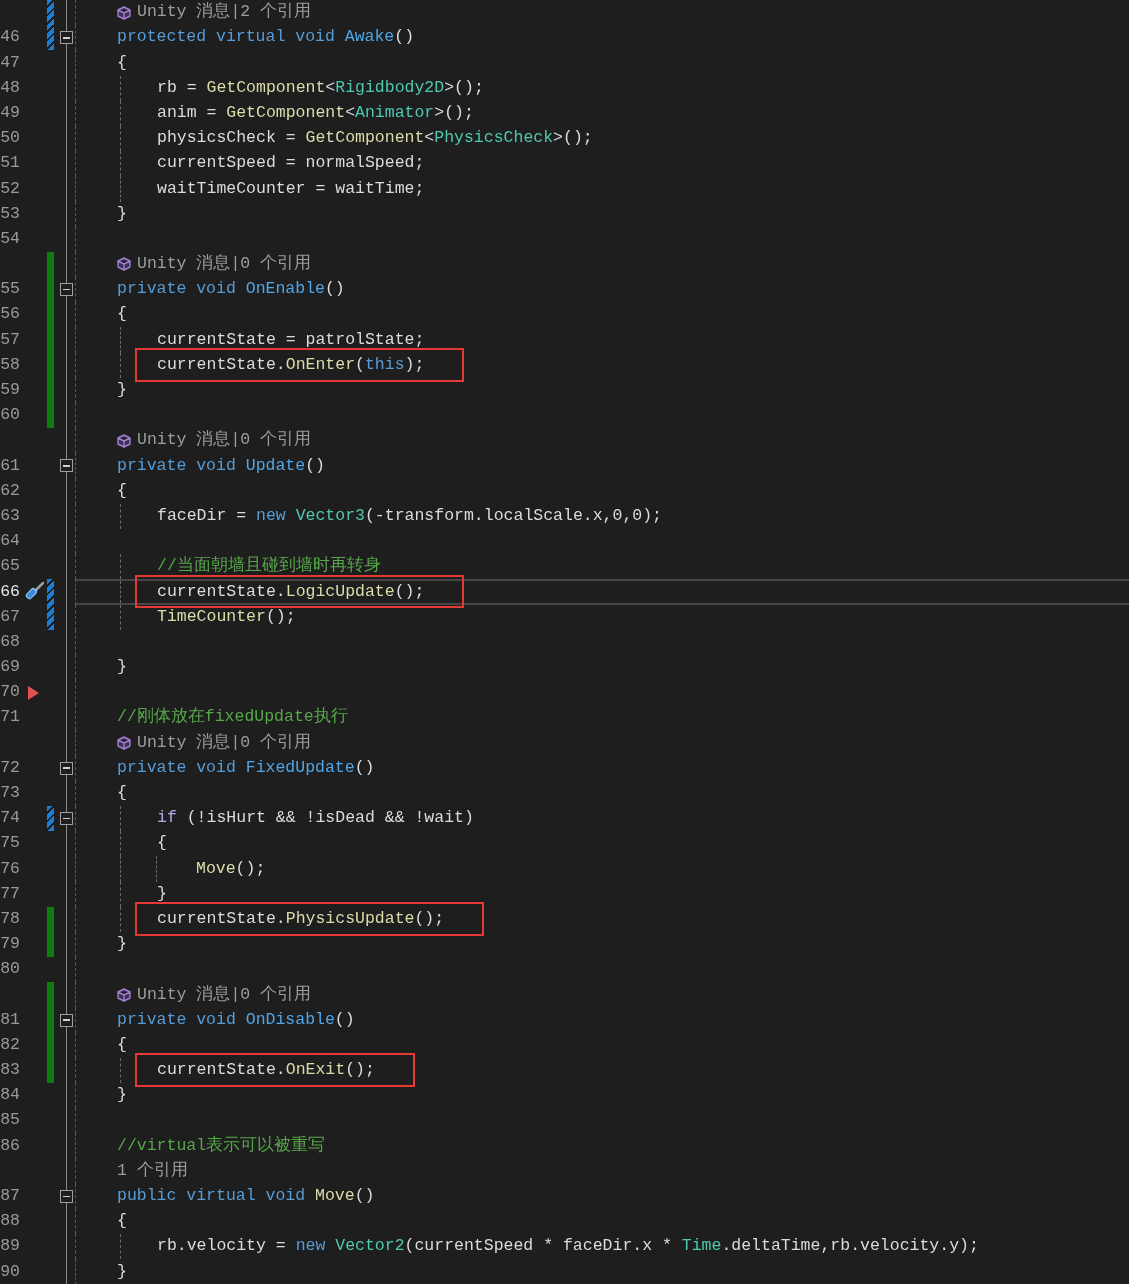 This screenshot has height=1284, width=1129. I want to click on line-number: 46, so click(10, 37).